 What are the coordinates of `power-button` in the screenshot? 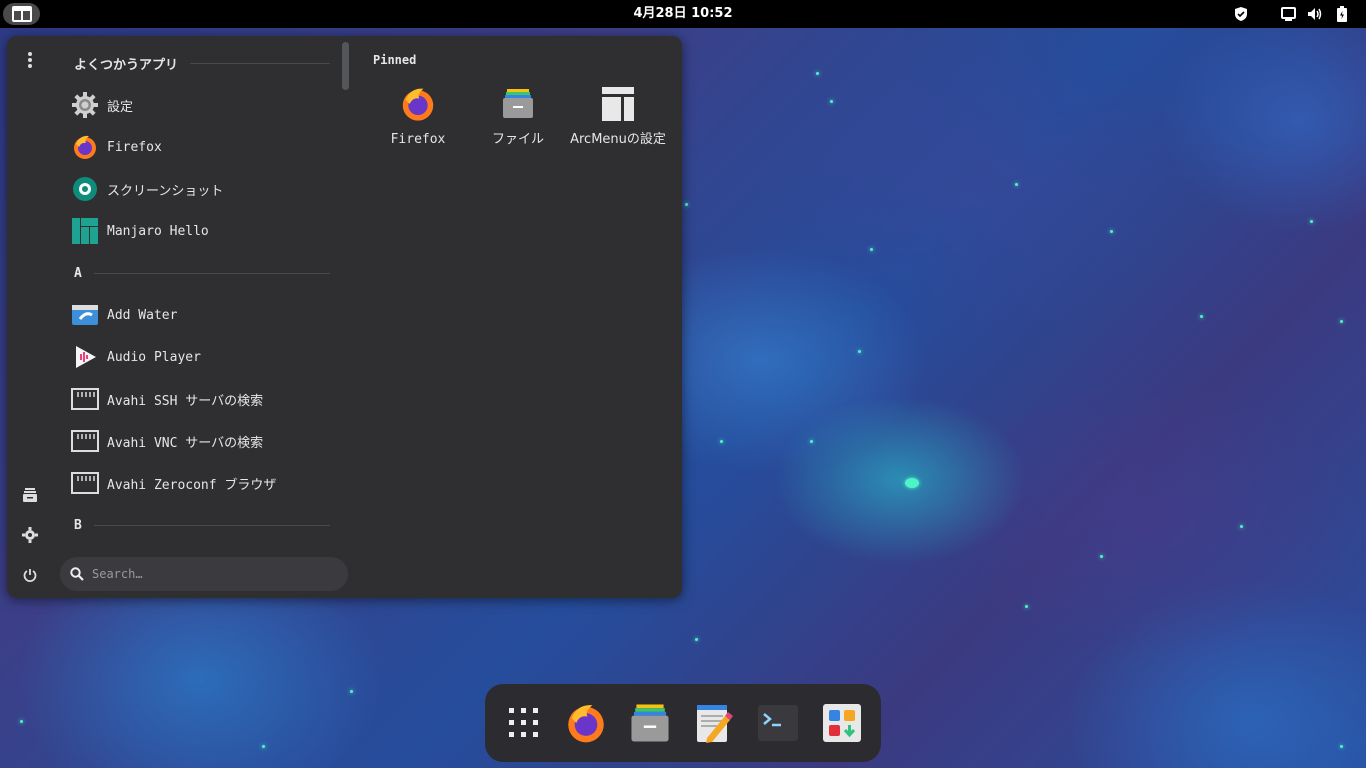 It's located at (30, 575).